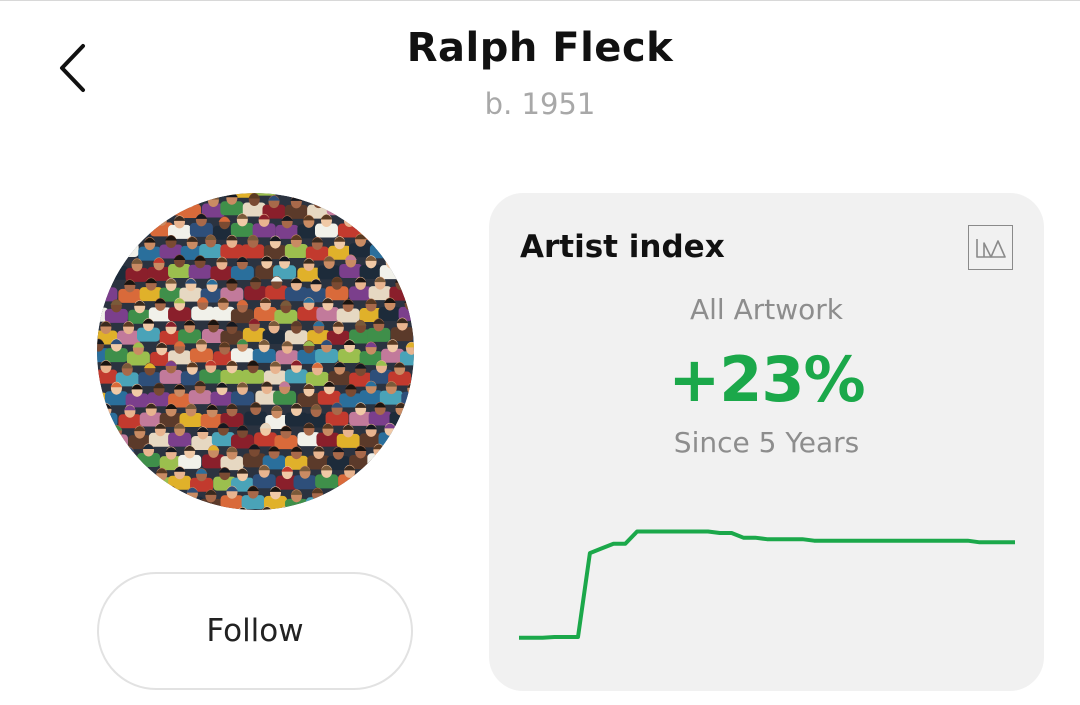  Describe the element at coordinates (540, 72) in the screenshot. I see `artist-header: Ralph Fleck b. 1951` at that location.